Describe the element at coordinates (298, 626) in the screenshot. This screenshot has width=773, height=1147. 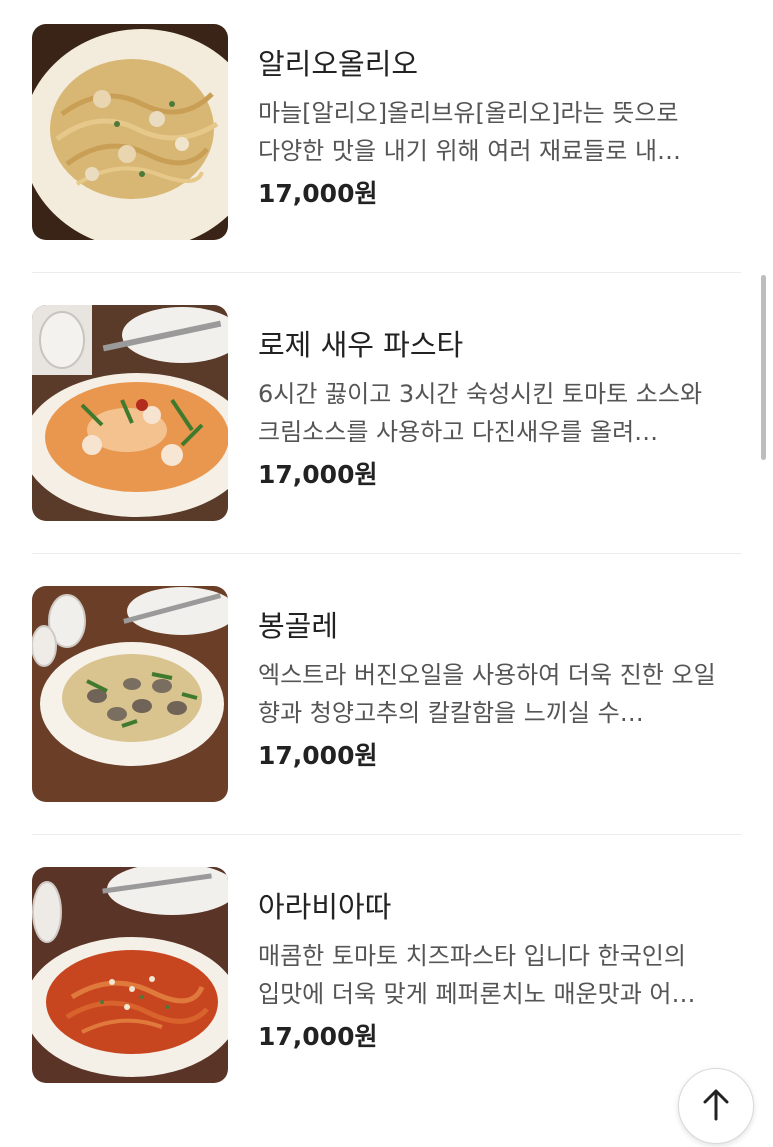
I see `menu-item-name: 봉골레` at that location.